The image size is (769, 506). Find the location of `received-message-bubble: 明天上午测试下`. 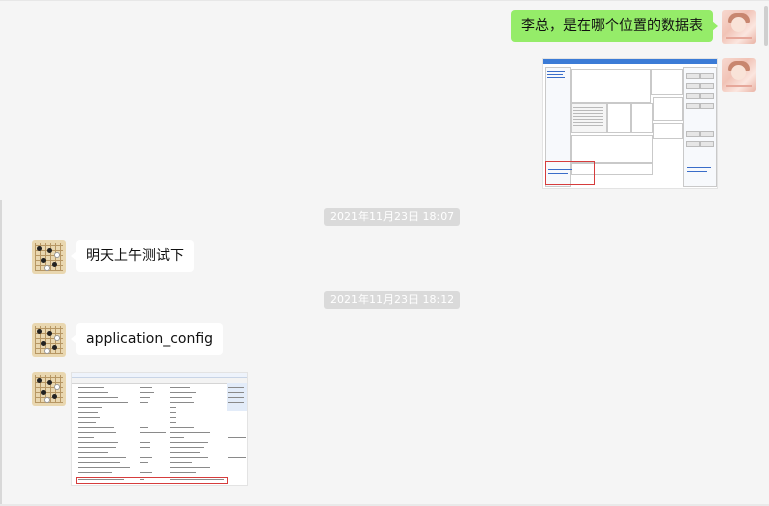

received-message-bubble: 明天上午测试下 is located at coordinates (132, 256).